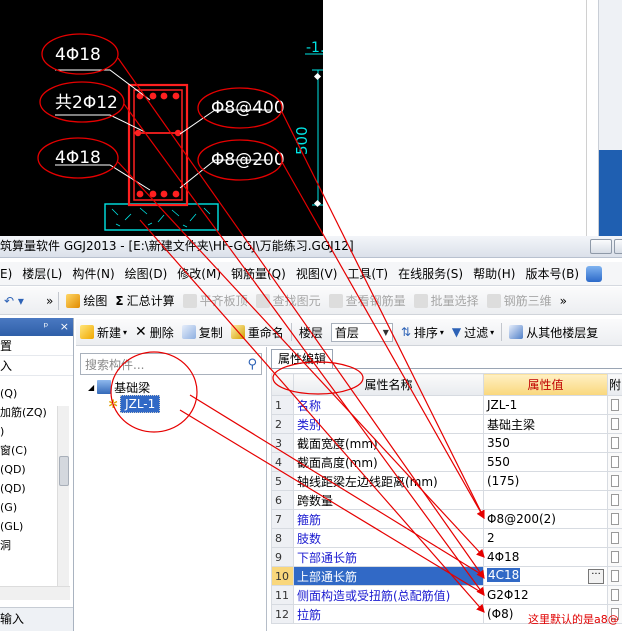 Image resolution: width=622 pixels, height=631 pixels. What do you see at coordinates (494, 274) in the screenshot?
I see `menu-help: 帮助(H)` at bounding box center [494, 274].